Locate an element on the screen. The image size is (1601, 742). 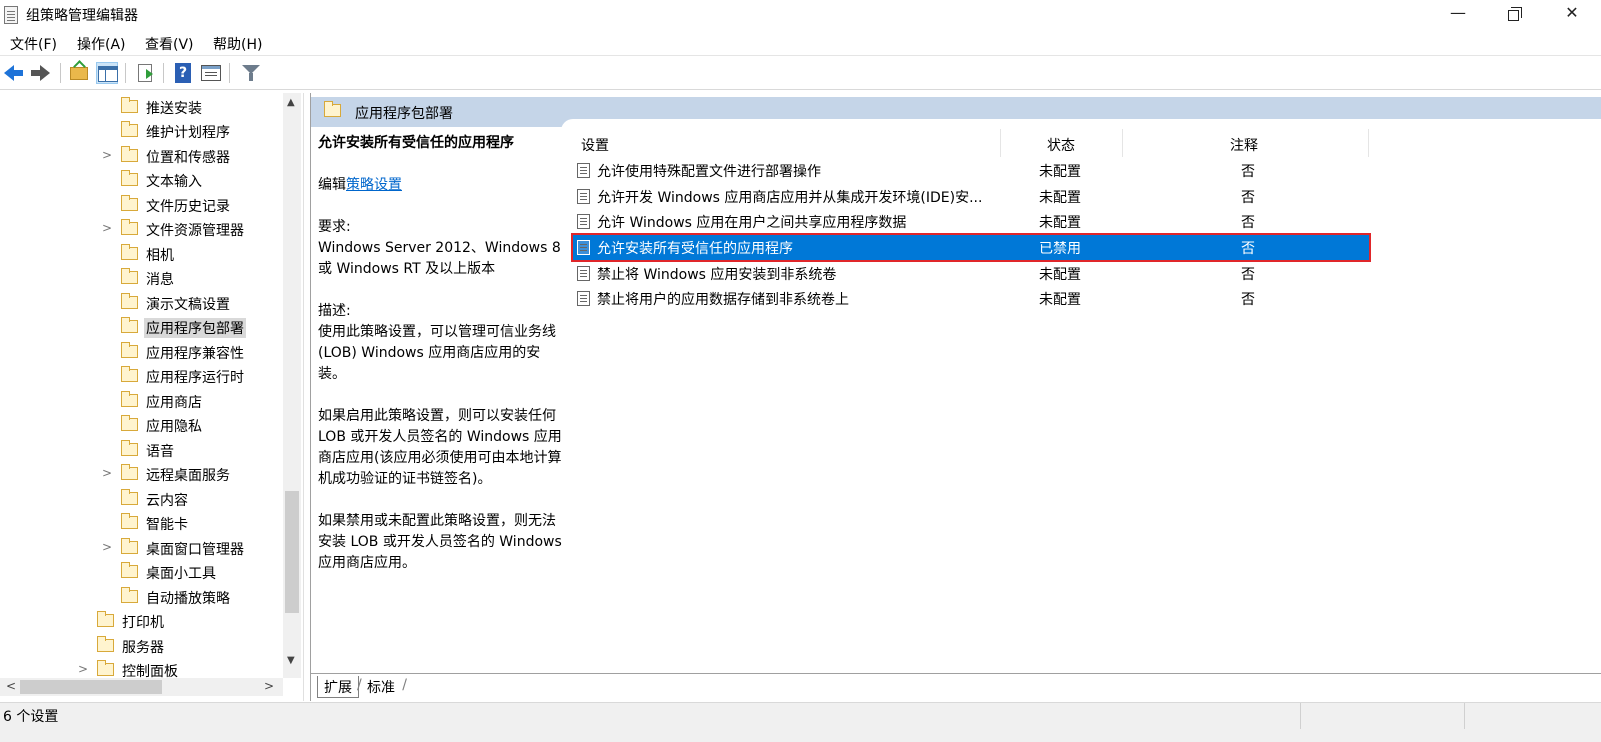
tree-item: 相机 is located at coordinates (201, 254).